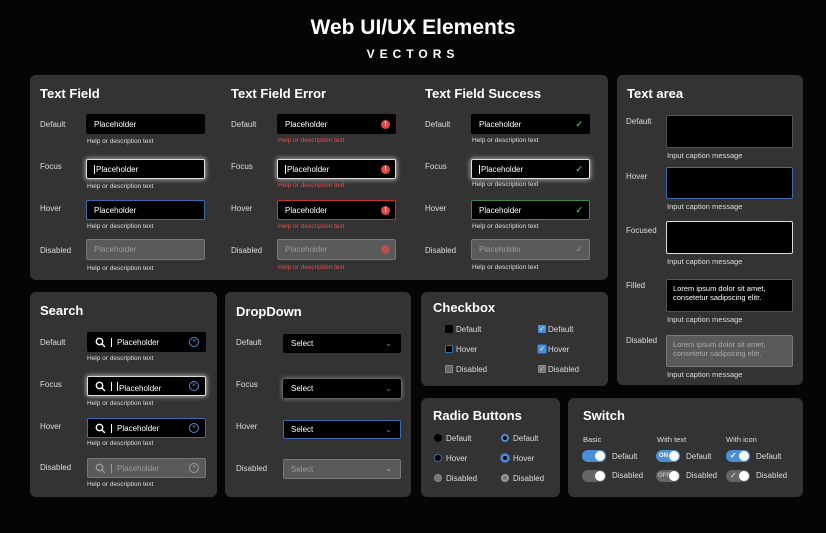  What do you see at coordinates (604, 415) in the screenshot?
I see `switch-title: Switch` at bounding box center [604, 415].